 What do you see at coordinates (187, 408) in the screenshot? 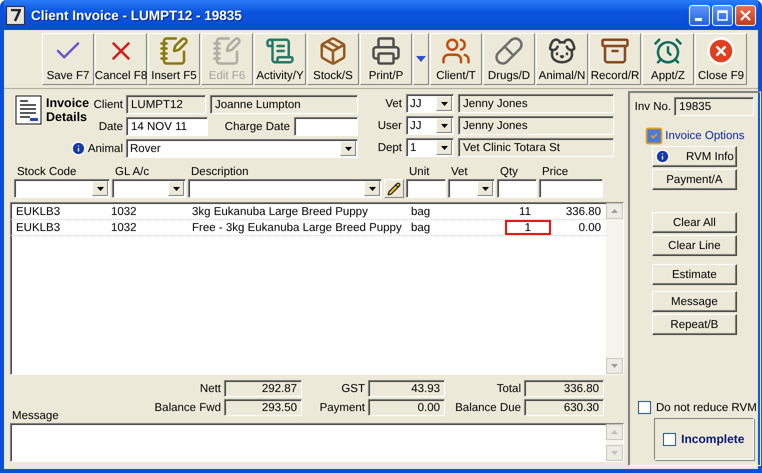
I see `field-label: Balance Fwd` at bounding box center [187, 408].